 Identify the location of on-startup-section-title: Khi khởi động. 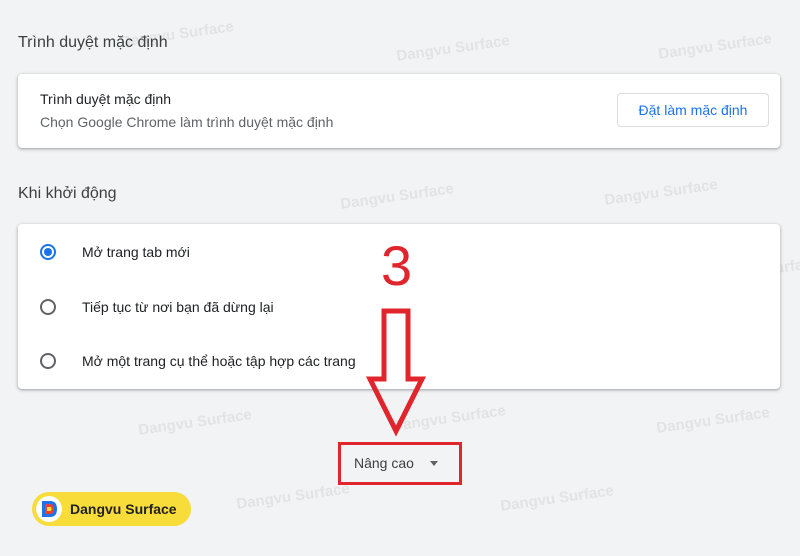
(67, 193).